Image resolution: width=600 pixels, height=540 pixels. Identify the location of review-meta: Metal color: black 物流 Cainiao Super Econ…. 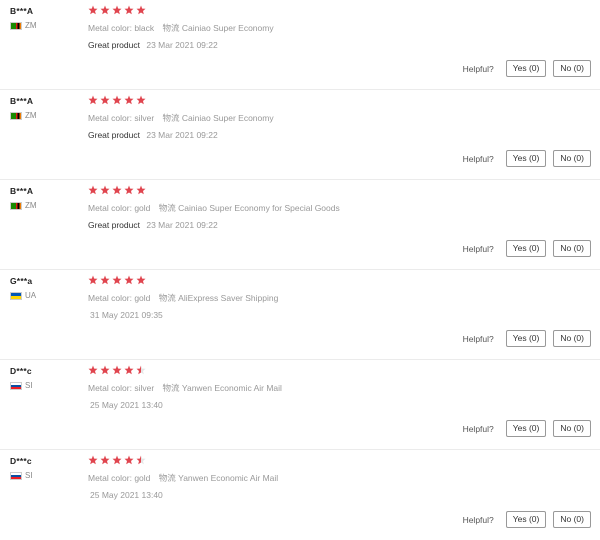
(339, 28).